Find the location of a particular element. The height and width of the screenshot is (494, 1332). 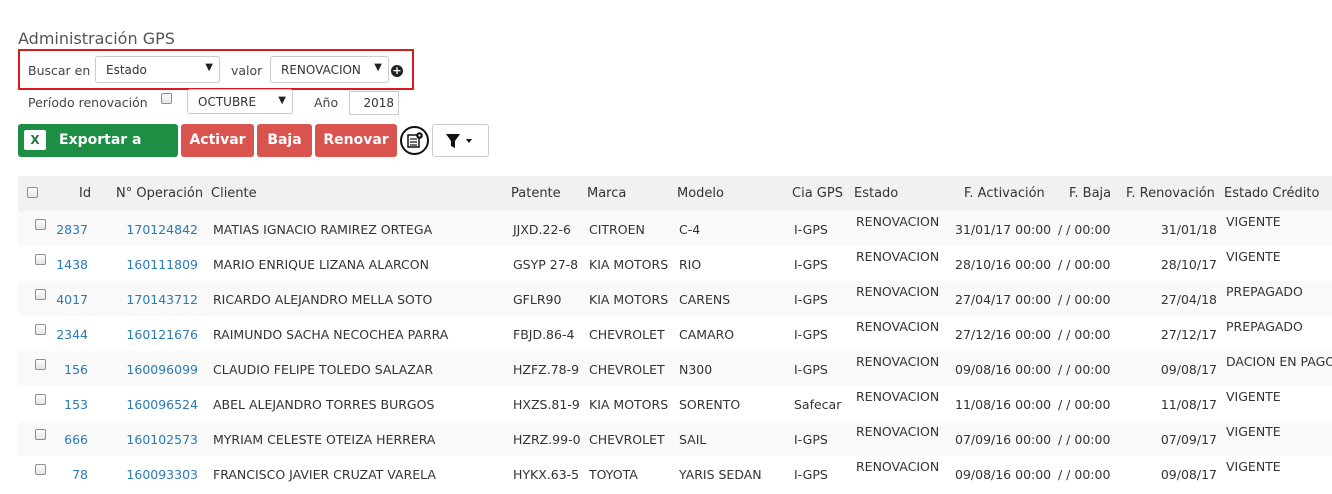

cell-id: 78 is located at coordinates (59, 474).